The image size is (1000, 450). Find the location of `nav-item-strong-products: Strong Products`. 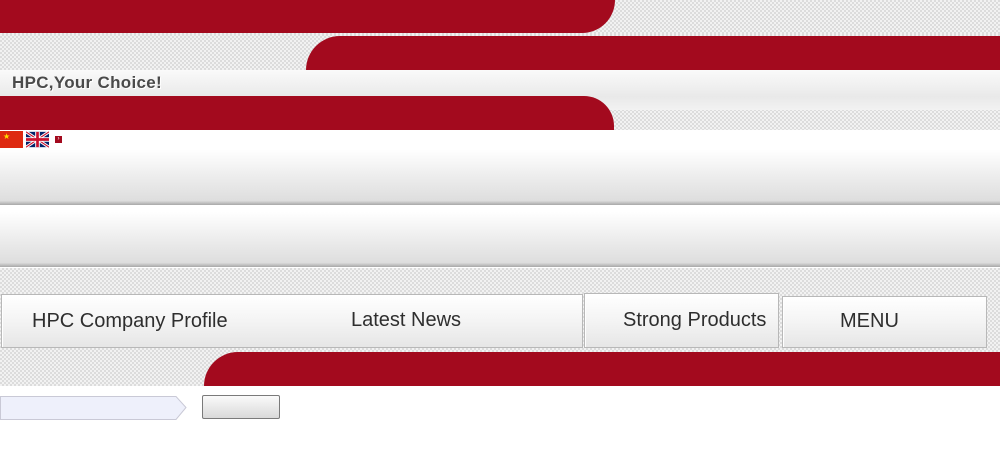

nav-item-strong-products: Strong Products is located at coordinates (694, 320).